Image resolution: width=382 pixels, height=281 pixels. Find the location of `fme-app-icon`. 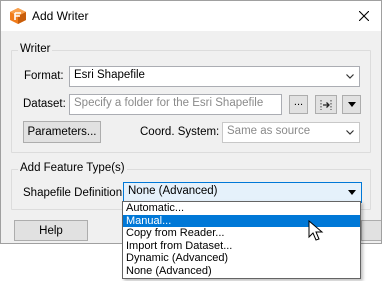

fme-app-icon is located at coordinates (18, 16).